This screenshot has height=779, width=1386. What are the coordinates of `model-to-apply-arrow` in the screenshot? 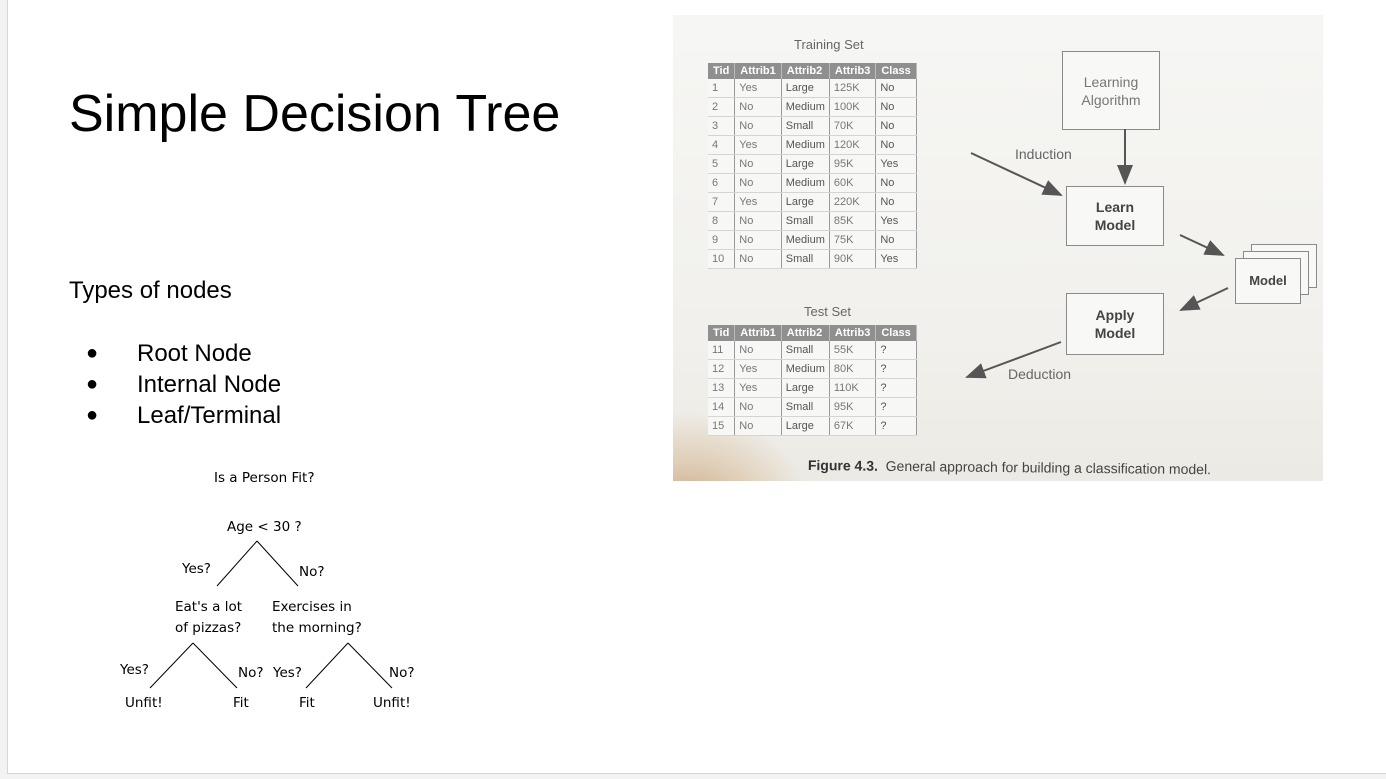 It's located at (1204, 299).